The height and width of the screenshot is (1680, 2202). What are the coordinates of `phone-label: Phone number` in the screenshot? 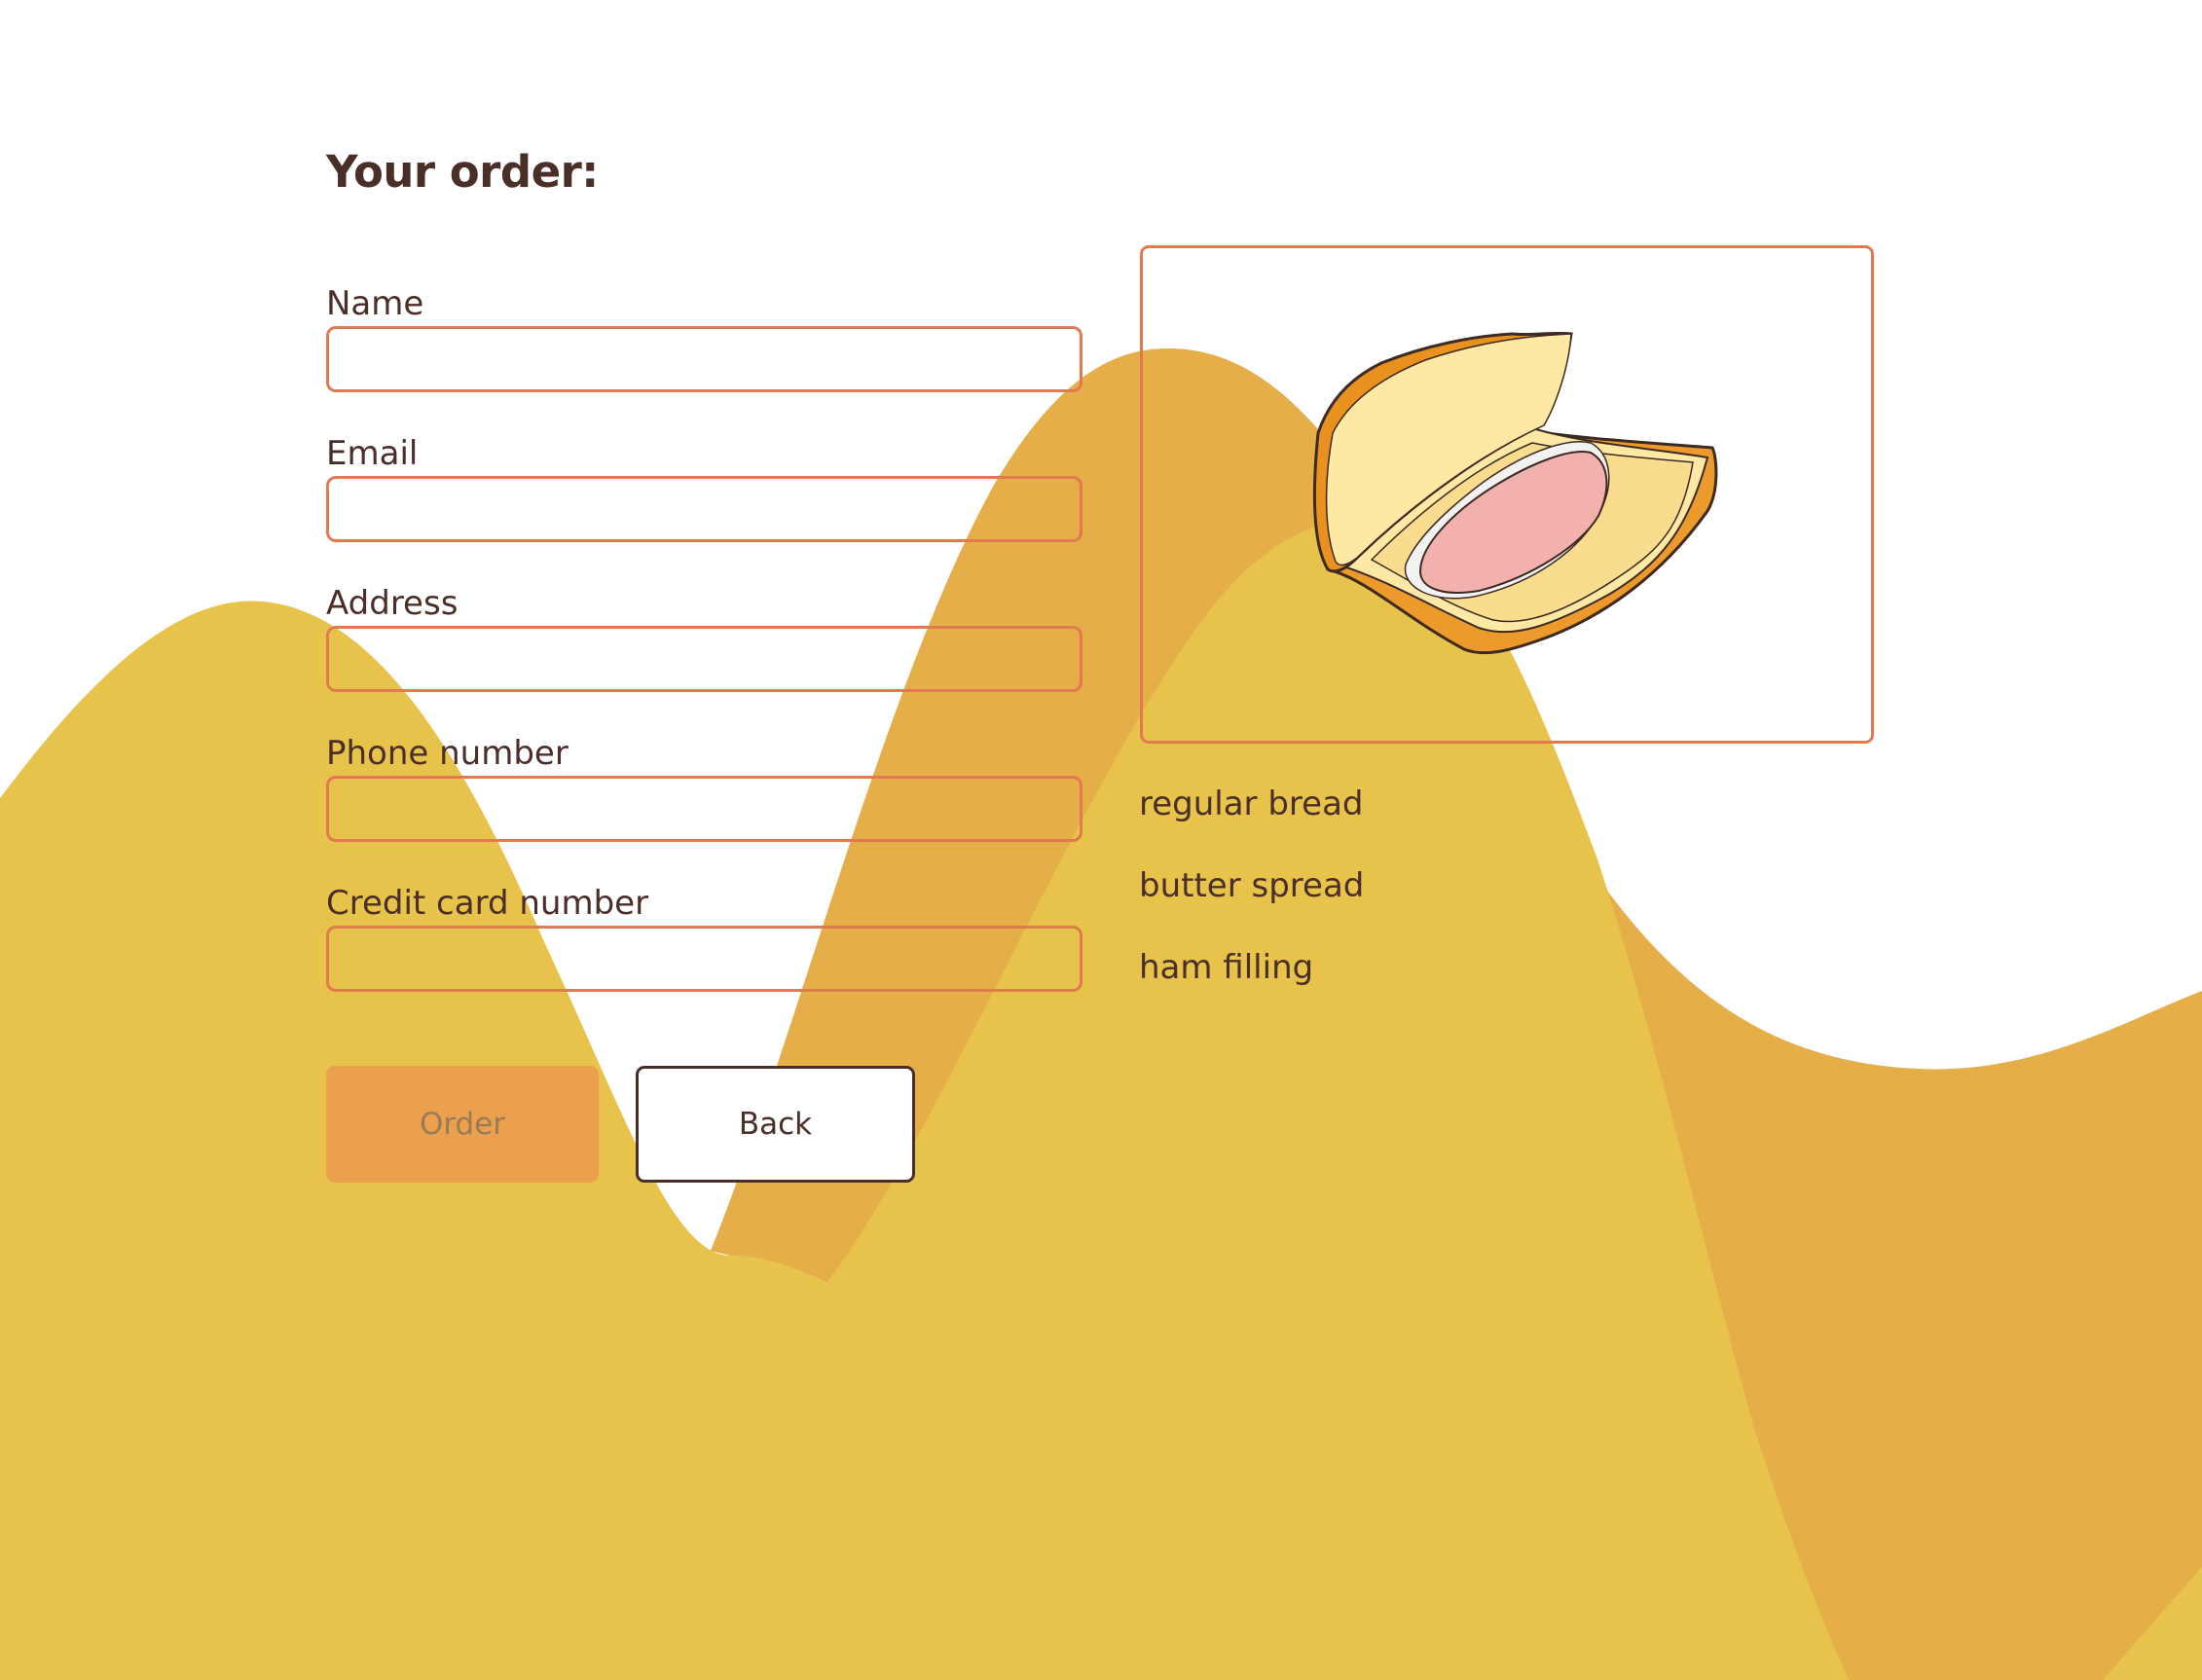 It's located at (447, 753).